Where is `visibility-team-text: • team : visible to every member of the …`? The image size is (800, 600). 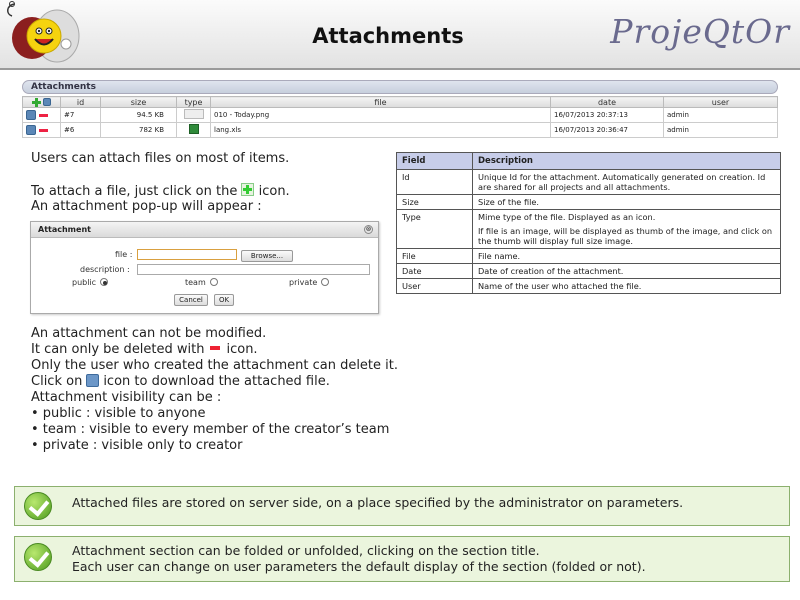 visibility-team-text: • team : visible to every member of the … is located at coordinates (210, 429).